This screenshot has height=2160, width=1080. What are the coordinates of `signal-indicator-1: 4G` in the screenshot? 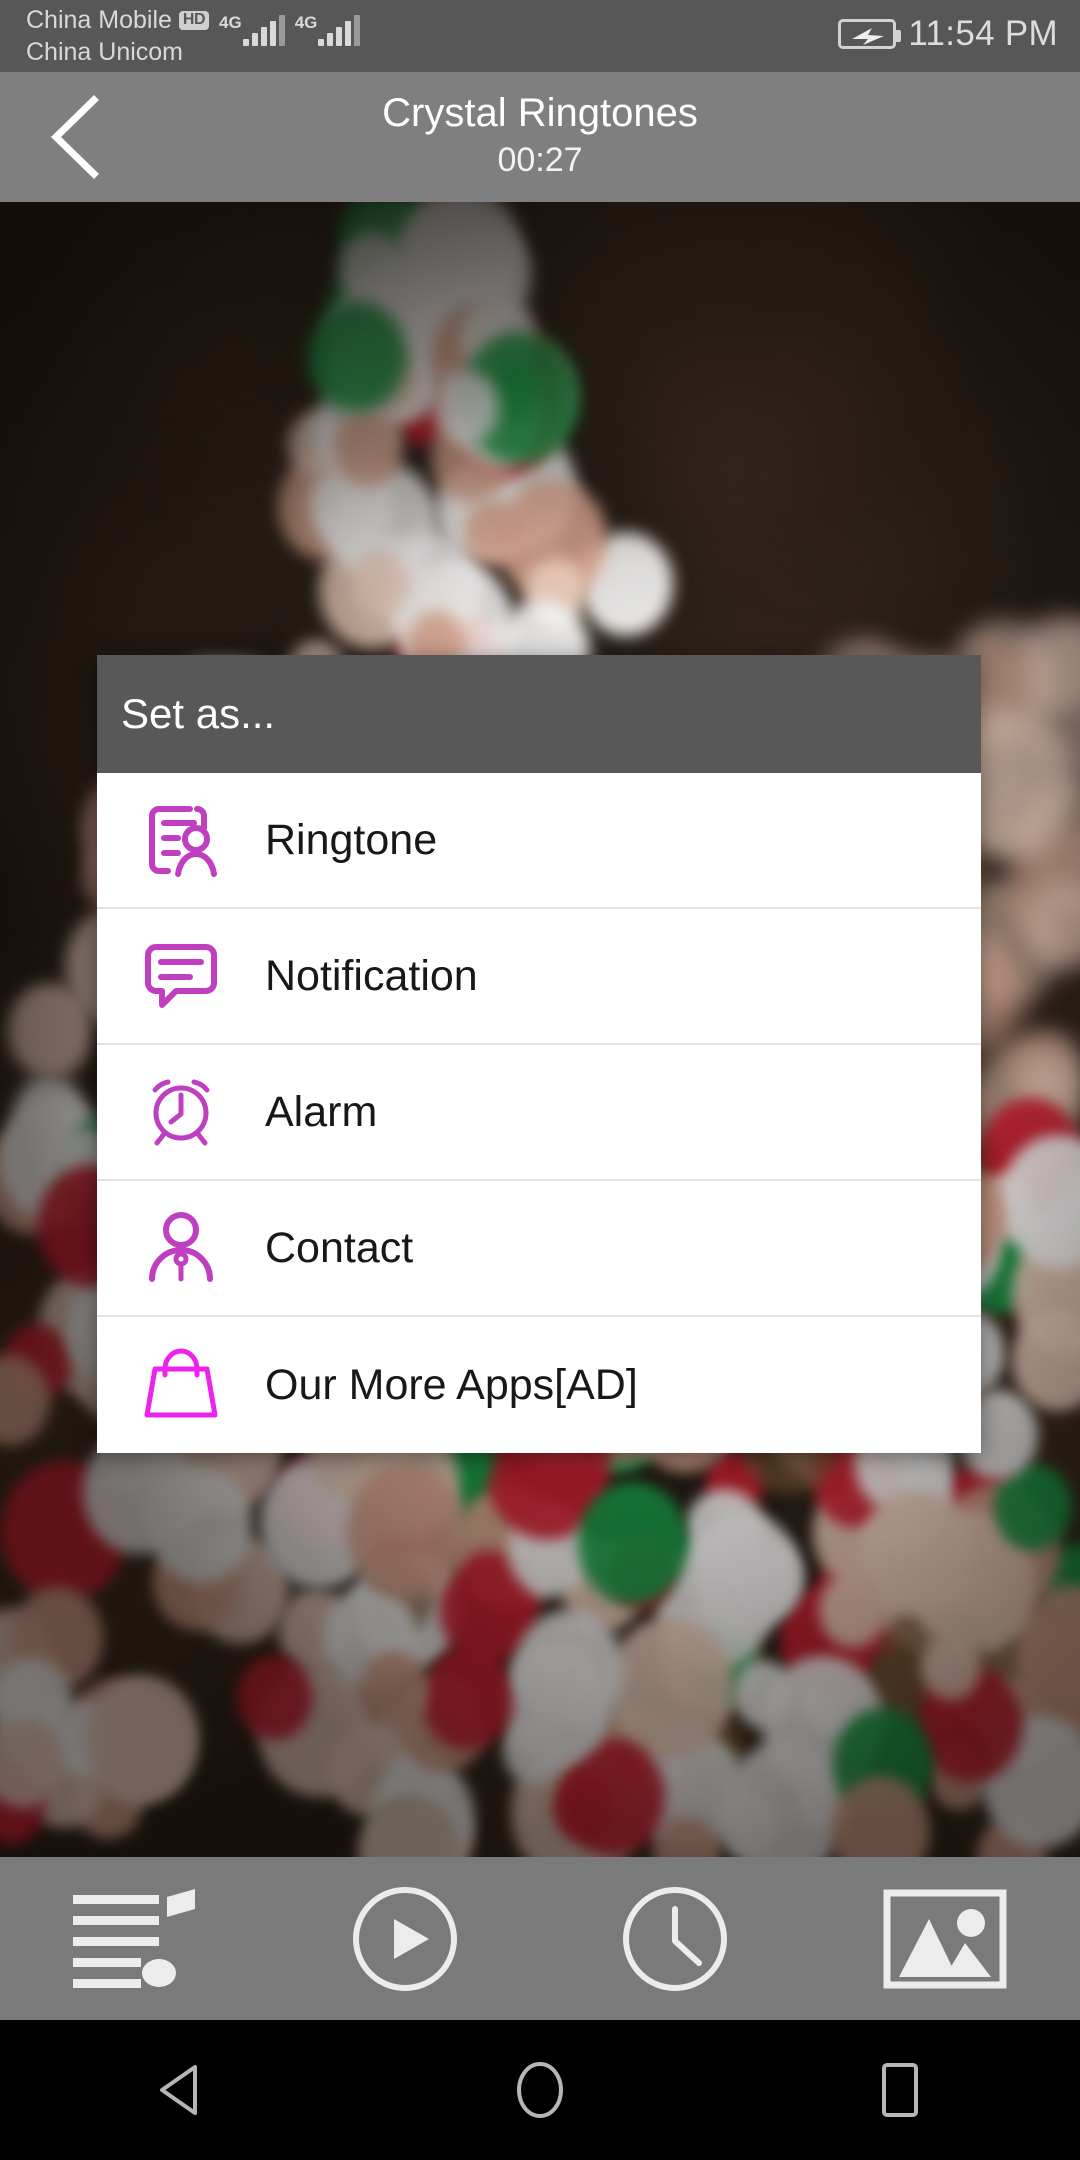 It's located at (252, 26).